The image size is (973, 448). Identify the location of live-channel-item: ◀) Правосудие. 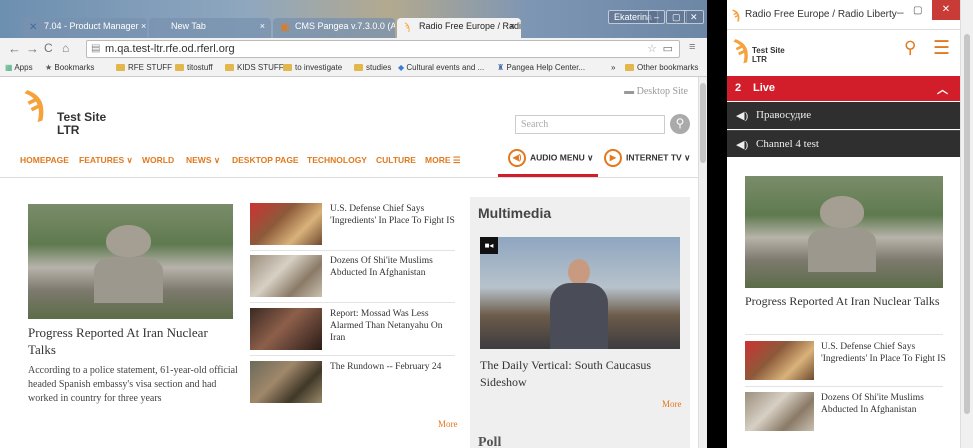
(843, 115).